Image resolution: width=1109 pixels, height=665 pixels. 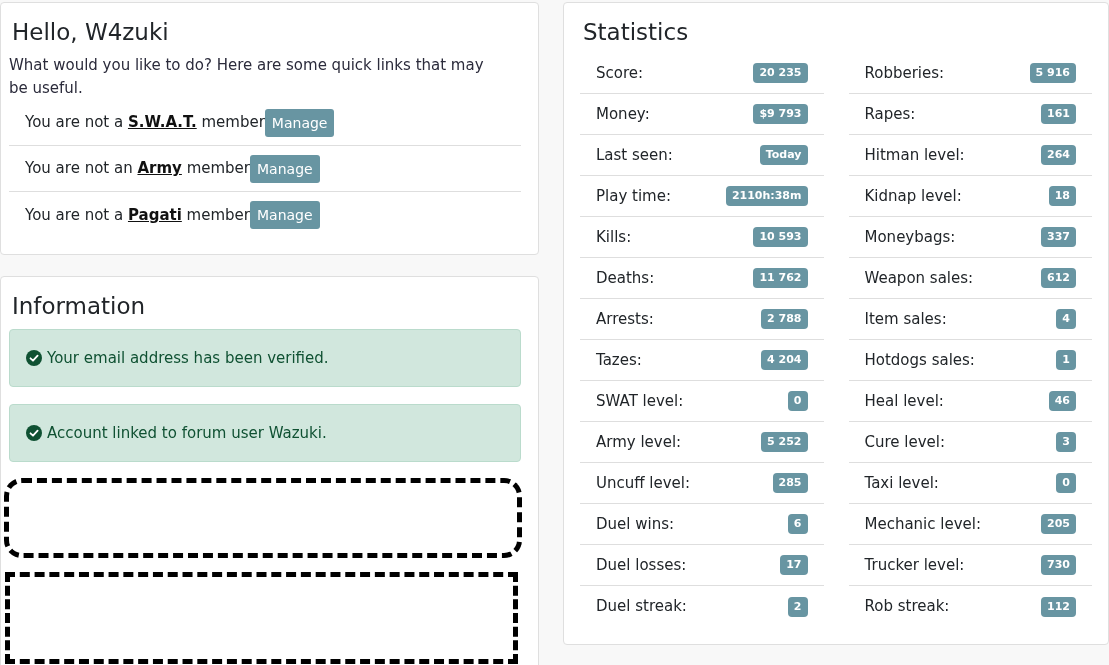 What do you see at coordinates (794, 565) in the screenshot?
I see `stat-badge: 17` at bounding box center [794, 565].